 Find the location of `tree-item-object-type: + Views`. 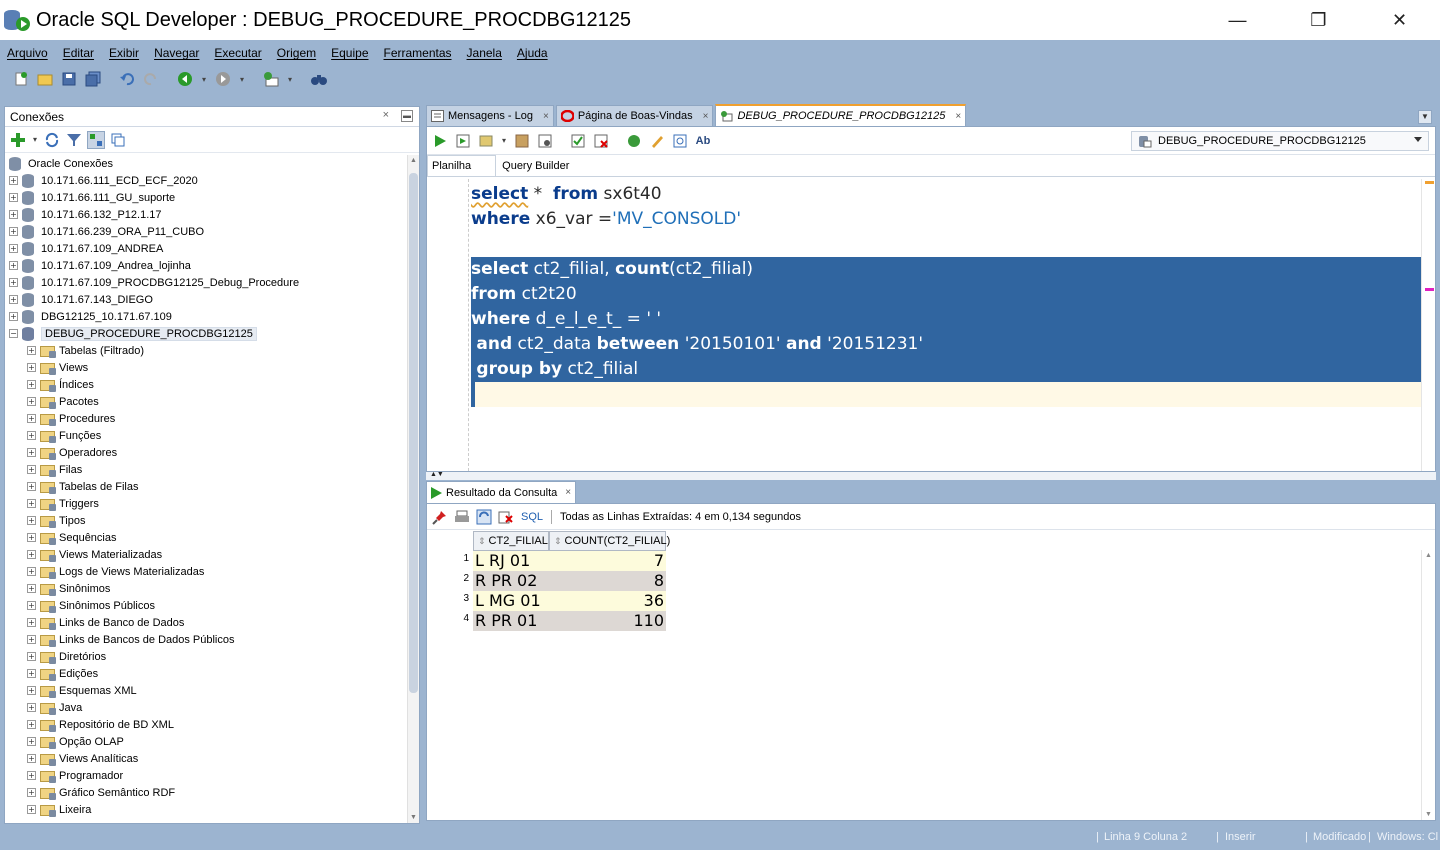

tree-item-object-type: + Views is located at coordinates (206, 367).